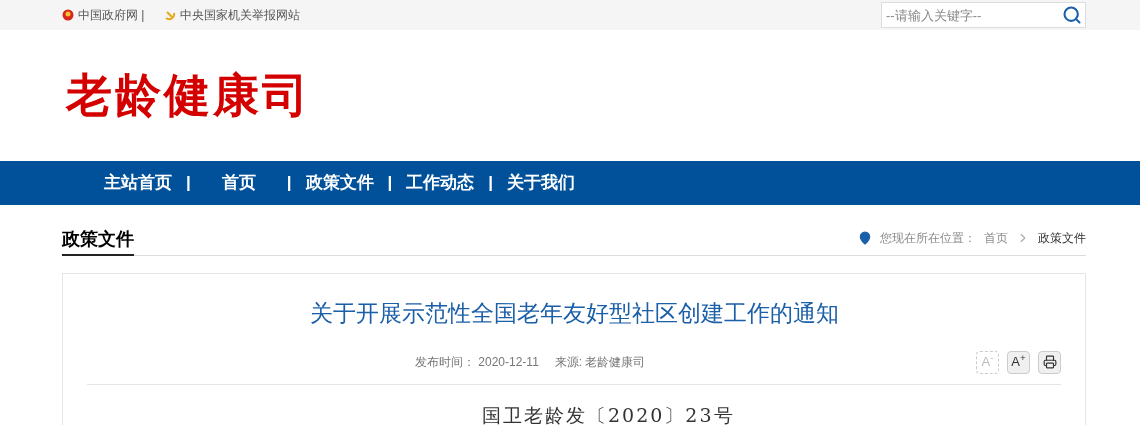 This screenshot has width=1140, height=425. What do you see at coordinates (600, 362) in the screenshot?
I see `article-source: 来源: 老龄健康司` at bounding box center [600, 362].